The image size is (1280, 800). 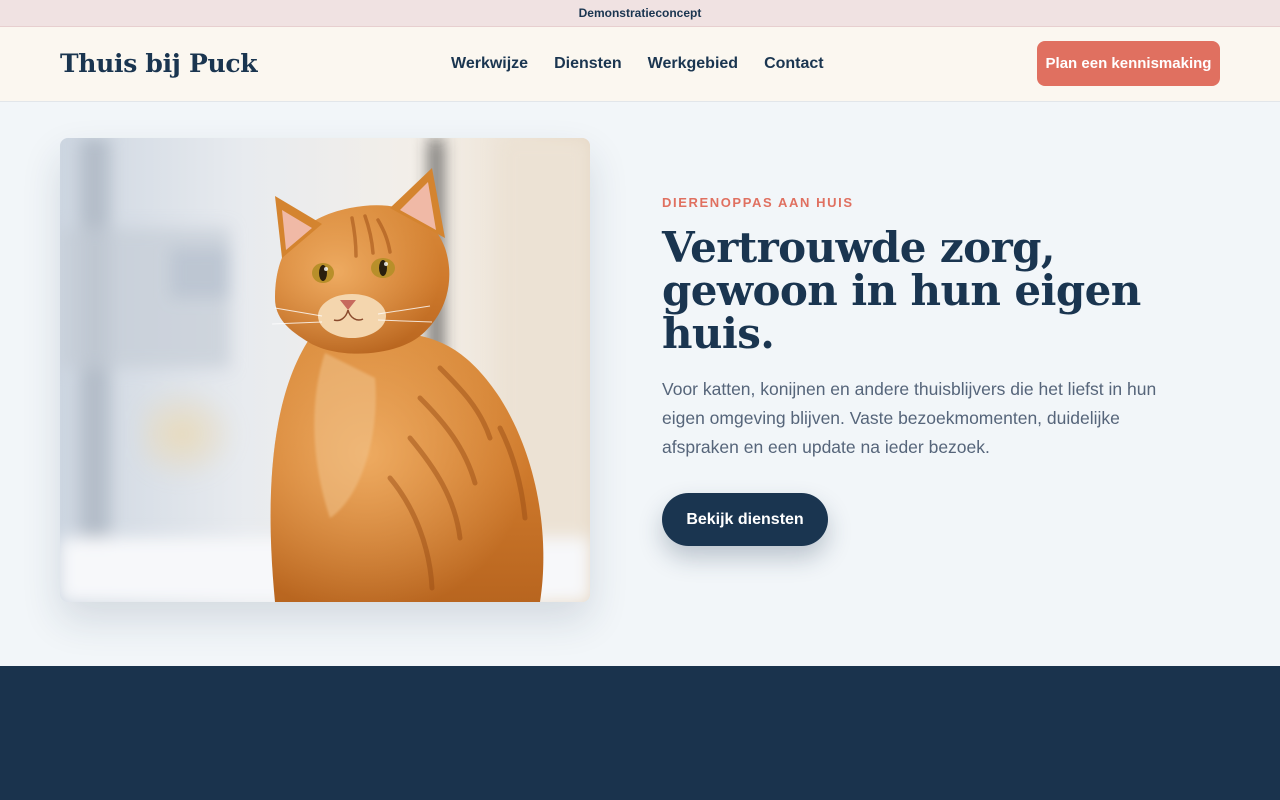 I want to click on plan-kennismaking-button: Plan een kennismaking, so click(x=1128, y=63).